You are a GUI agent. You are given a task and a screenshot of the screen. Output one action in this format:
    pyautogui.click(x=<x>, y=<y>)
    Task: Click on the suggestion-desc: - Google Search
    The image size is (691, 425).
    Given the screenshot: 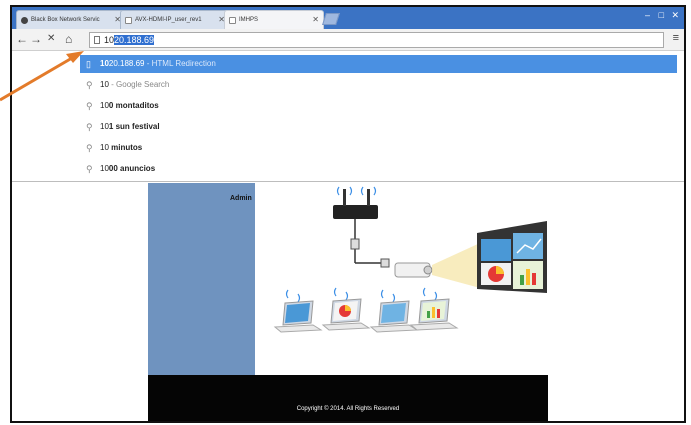 What is the action you would take?
    pyautogui.click(x=139, y=84)
    